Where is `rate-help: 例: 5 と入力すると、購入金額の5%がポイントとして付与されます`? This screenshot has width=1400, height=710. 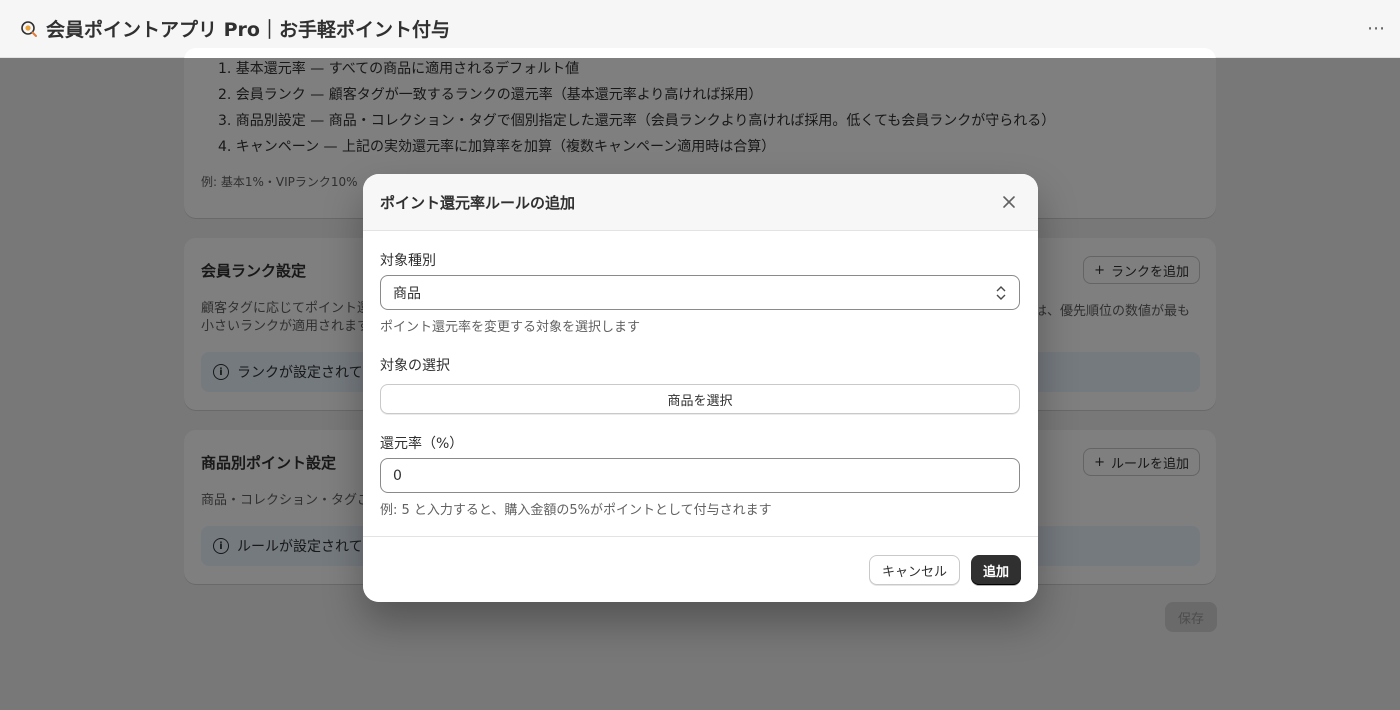 rate-help: 例: 5 と入力すると、購入金額の5%がポイントとして付与されます is located at coordinates (576, 510).